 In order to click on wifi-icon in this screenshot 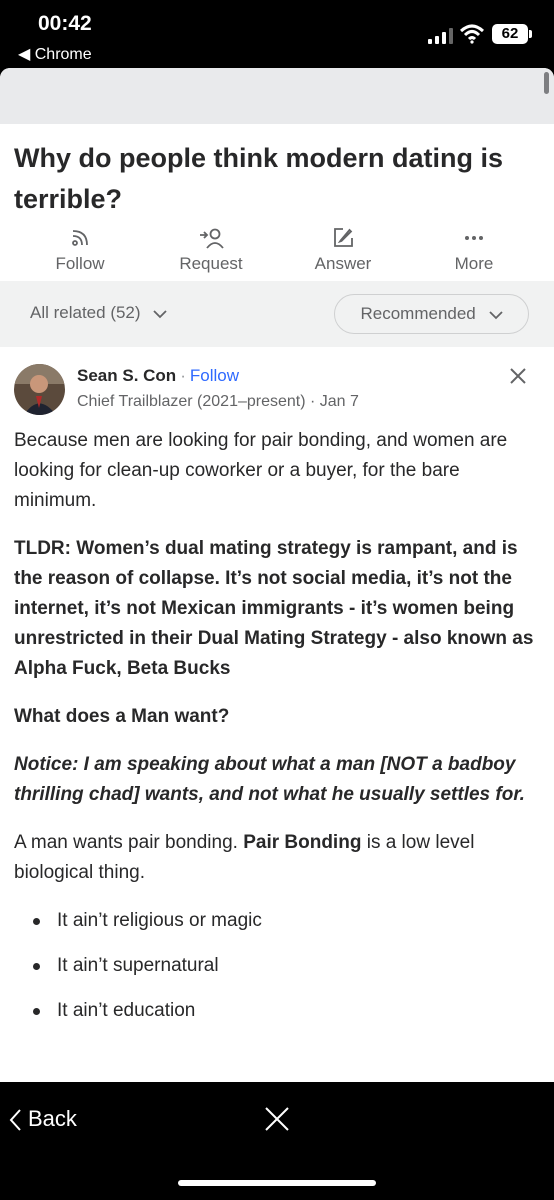, I will do `click(472, 34)`.